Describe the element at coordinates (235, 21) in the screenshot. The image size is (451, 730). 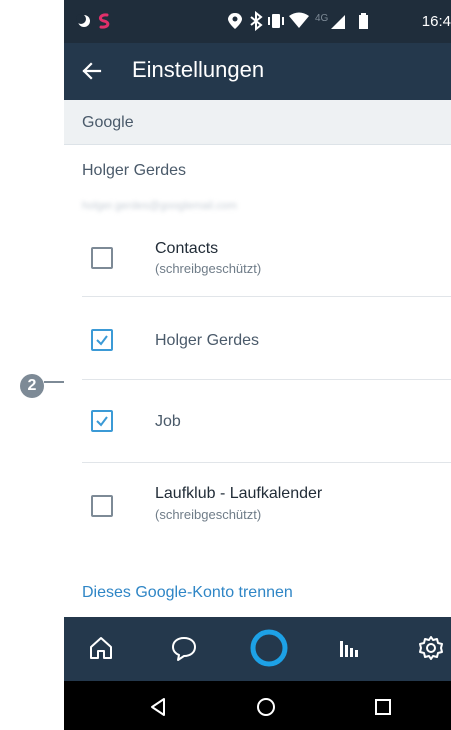
I see `location-icon` at that location.